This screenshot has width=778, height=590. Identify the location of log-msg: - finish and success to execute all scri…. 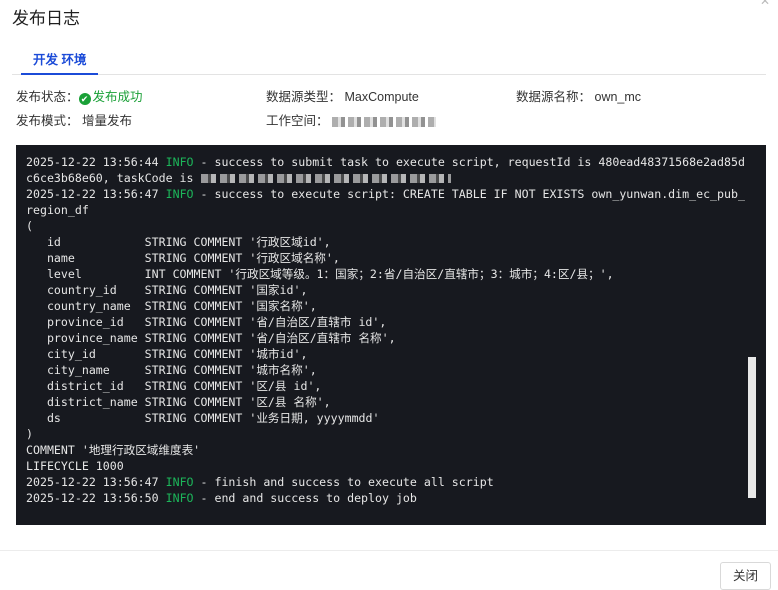
(343, 482).